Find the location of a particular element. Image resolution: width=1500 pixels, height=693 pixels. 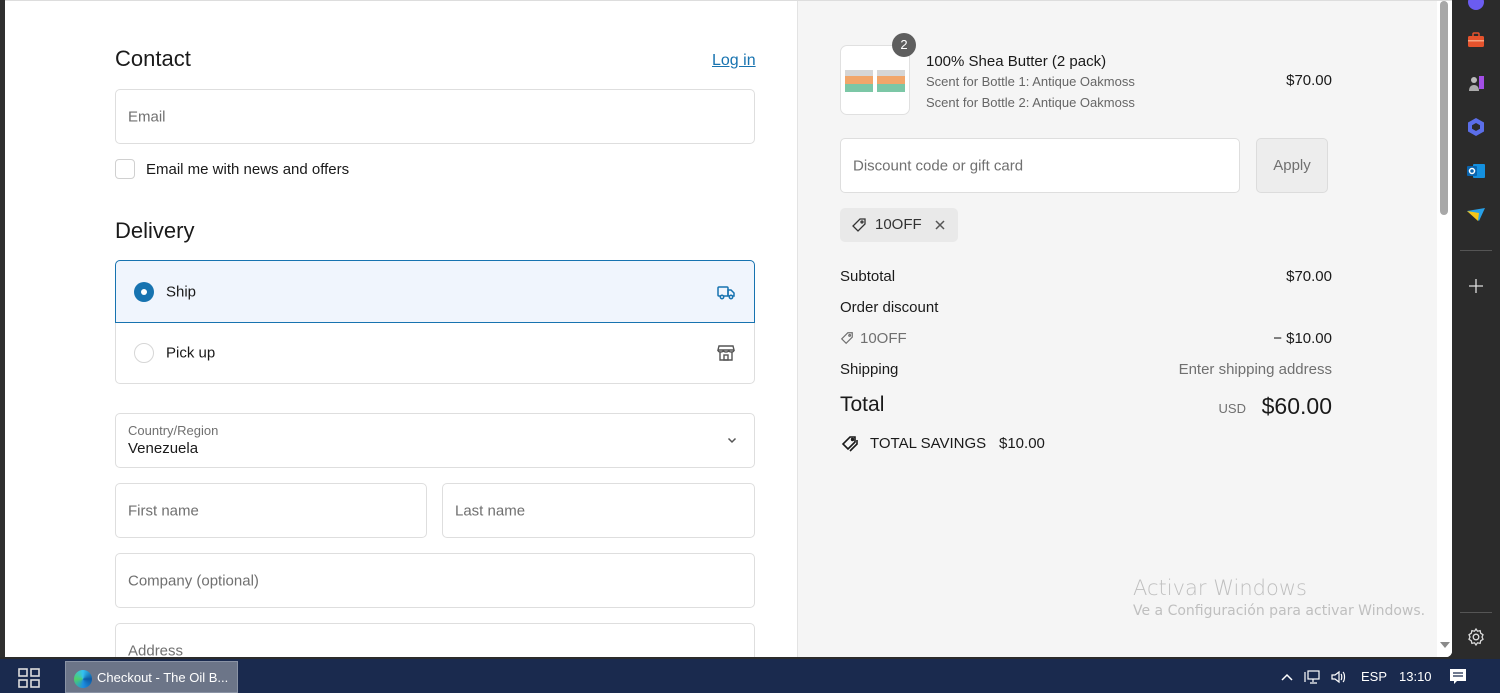

product-thumbnail: 2 is located at coordinates (878, 74).